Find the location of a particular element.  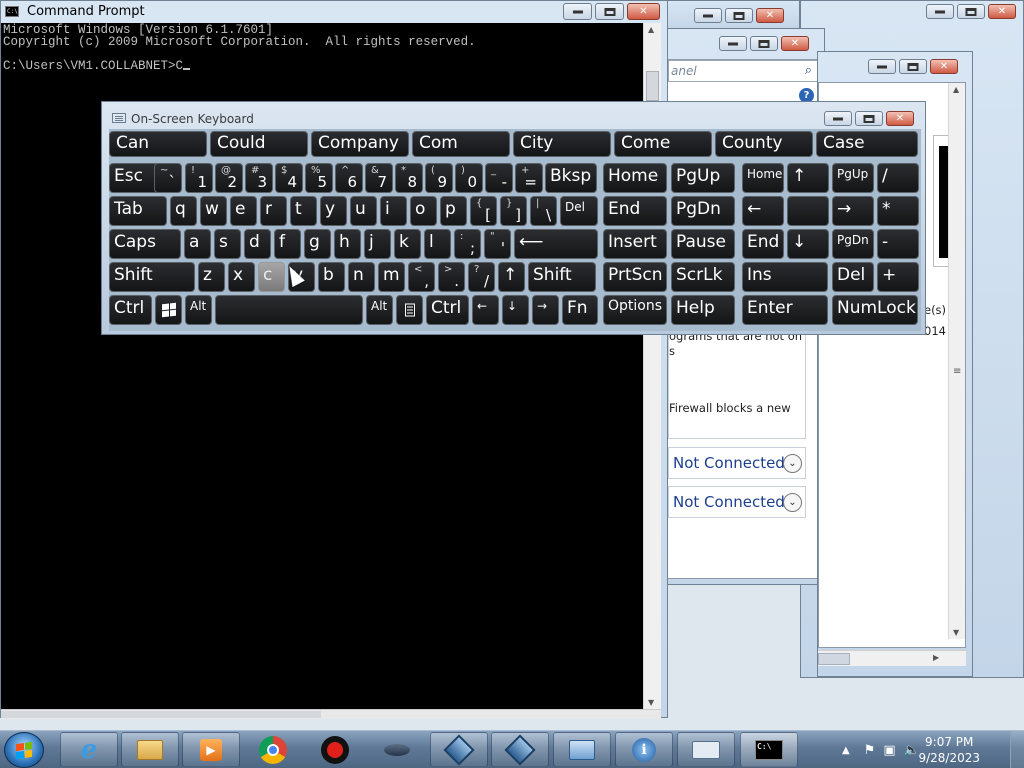

key-x: x is located at coordinates (241, 277).